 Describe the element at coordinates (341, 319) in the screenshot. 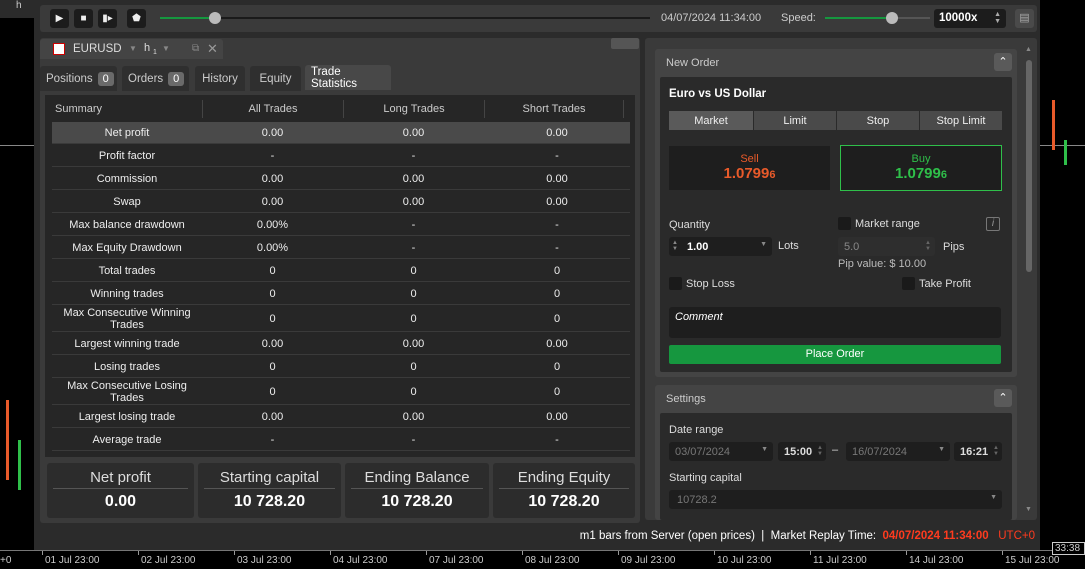

I see `table-row: Max Consecutive Winning Trades 0 0 0` at that location.